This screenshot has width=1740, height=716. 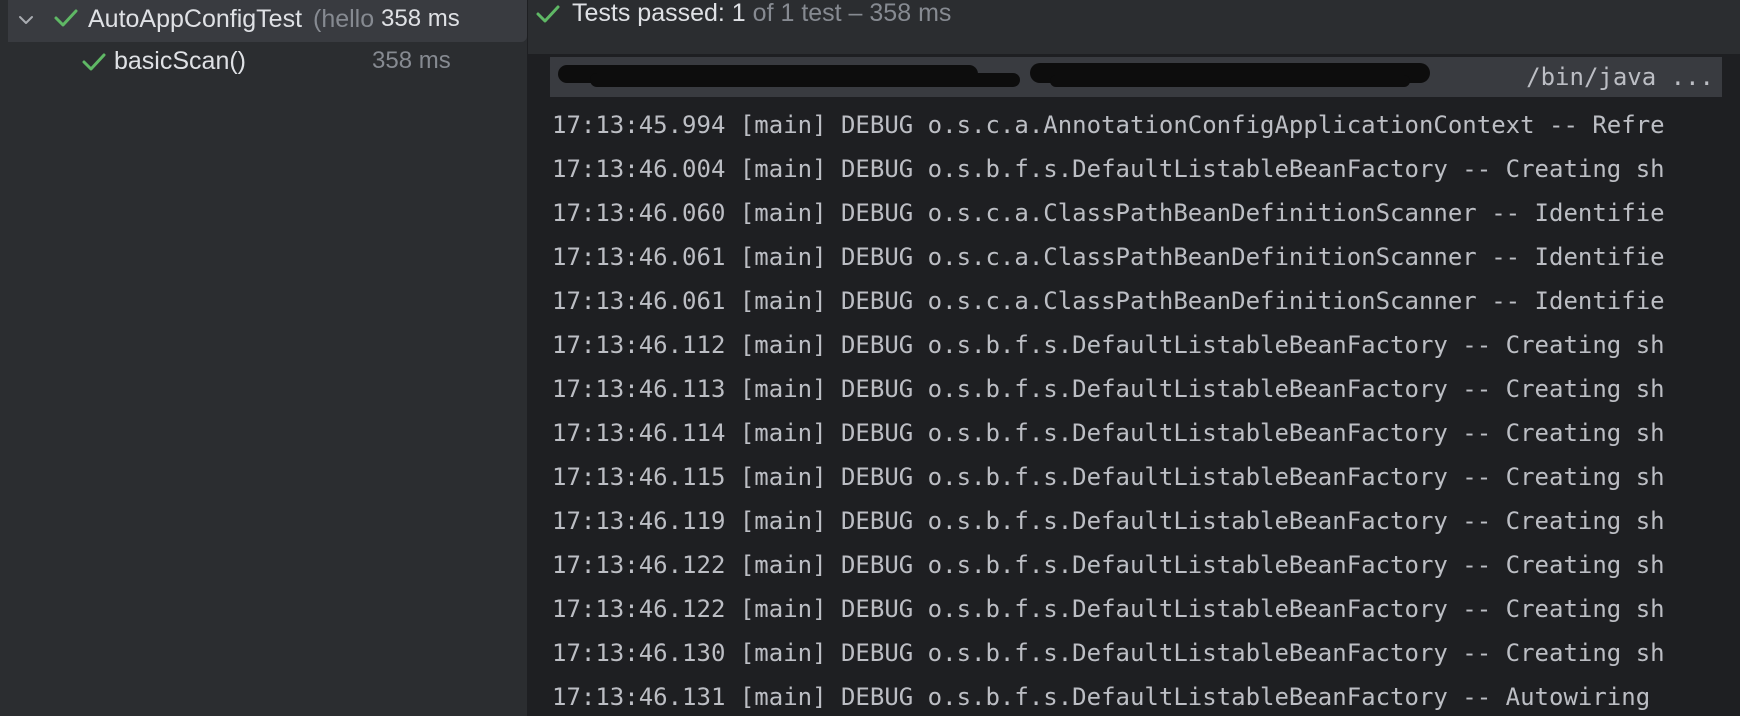 I want to click on test-status-bar: Tests passed: 1 of 1 test – 358 ms, so click(x=1134, y=27).